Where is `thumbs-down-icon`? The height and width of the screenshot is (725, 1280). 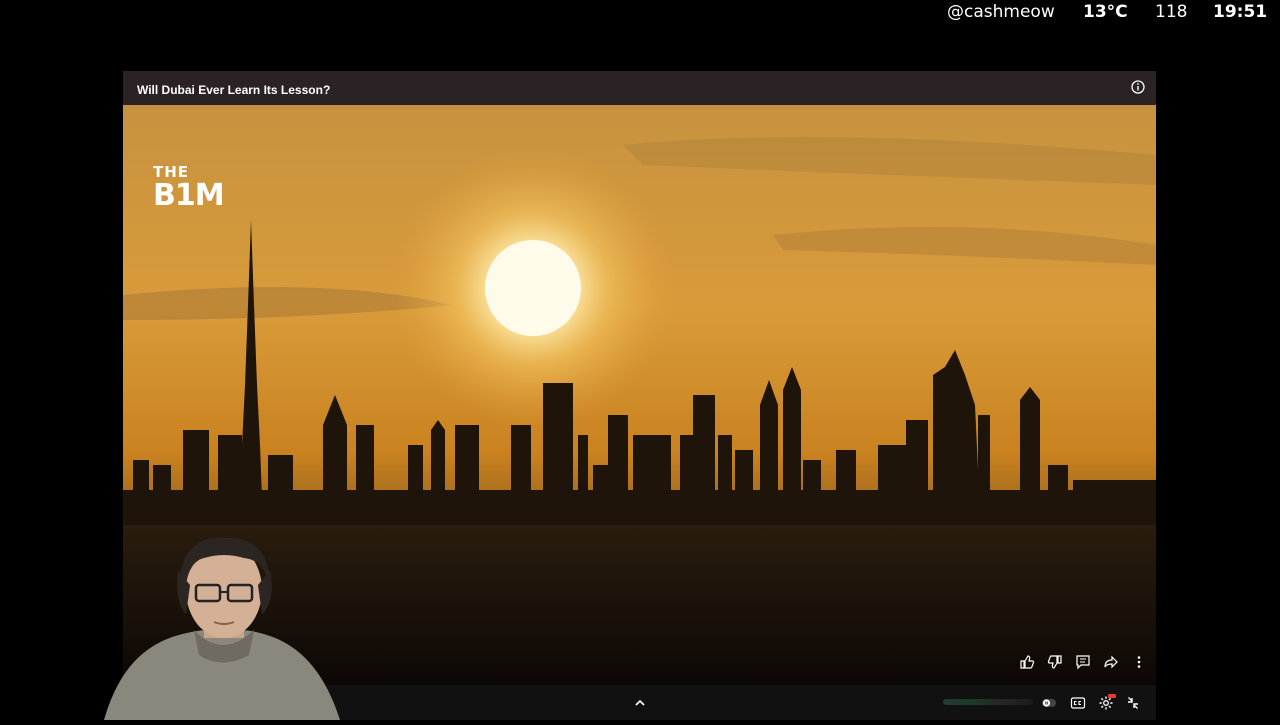 thumbs-down-icon is located at coordinates (1055, 662).